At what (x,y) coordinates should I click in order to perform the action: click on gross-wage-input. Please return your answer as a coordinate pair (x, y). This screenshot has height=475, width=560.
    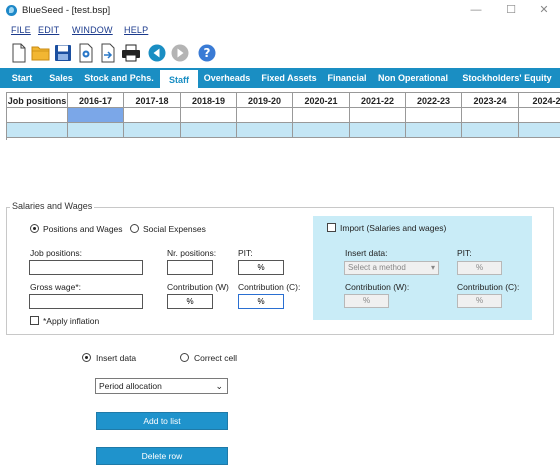
    Looking at the image, I should click on (86, 301).